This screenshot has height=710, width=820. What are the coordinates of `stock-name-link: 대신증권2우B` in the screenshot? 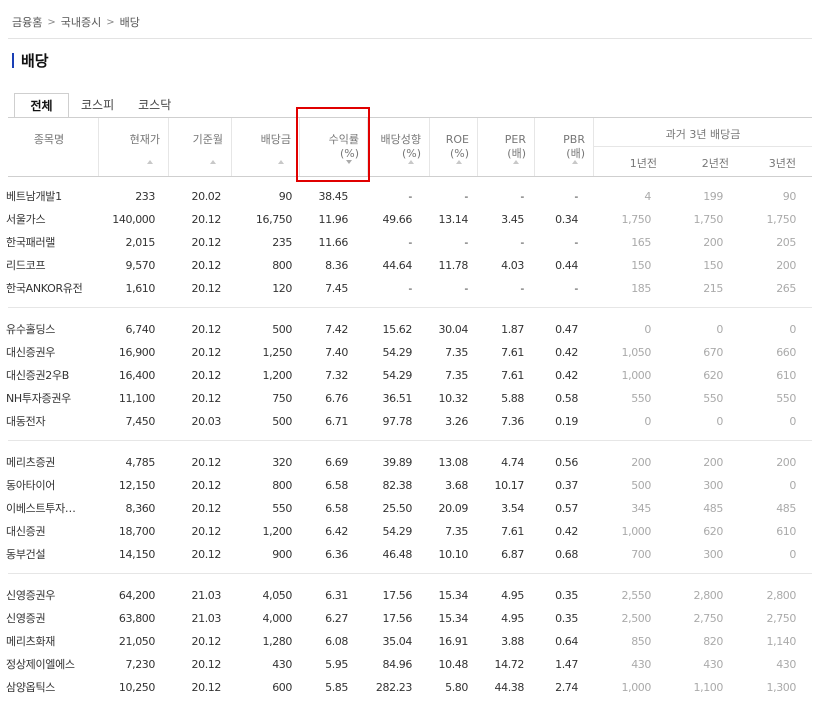 It's located at (37, 375).